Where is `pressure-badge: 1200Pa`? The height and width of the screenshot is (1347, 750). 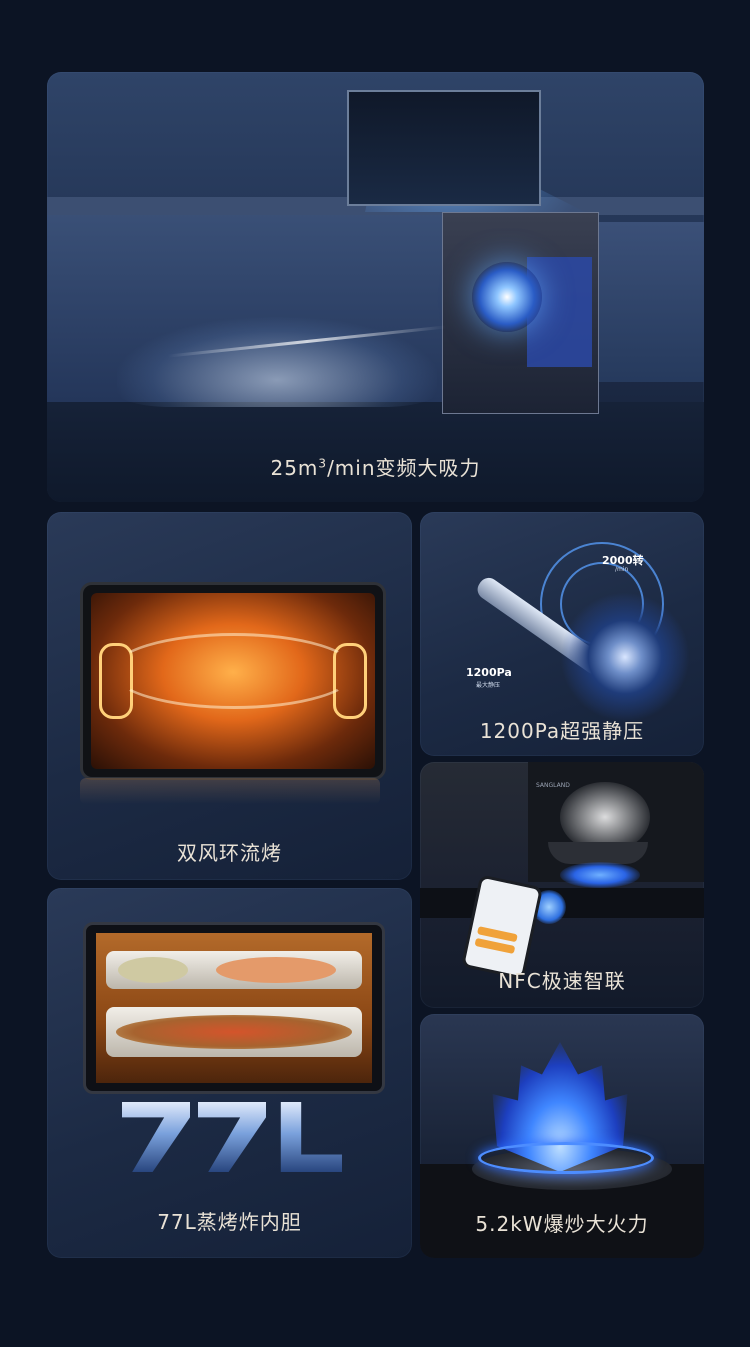
pressure-badge: 1200Pa is located at coordinates (489, 672).